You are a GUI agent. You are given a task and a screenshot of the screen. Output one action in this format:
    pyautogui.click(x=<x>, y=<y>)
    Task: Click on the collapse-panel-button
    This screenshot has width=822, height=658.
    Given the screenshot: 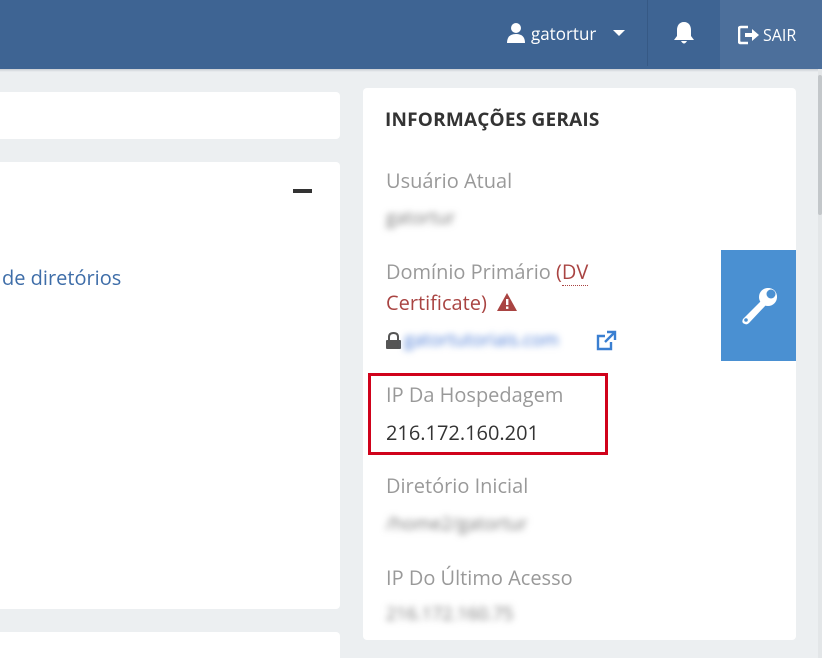 What is the action you would take?
    pyautogui.click(x=302, y=191)
    